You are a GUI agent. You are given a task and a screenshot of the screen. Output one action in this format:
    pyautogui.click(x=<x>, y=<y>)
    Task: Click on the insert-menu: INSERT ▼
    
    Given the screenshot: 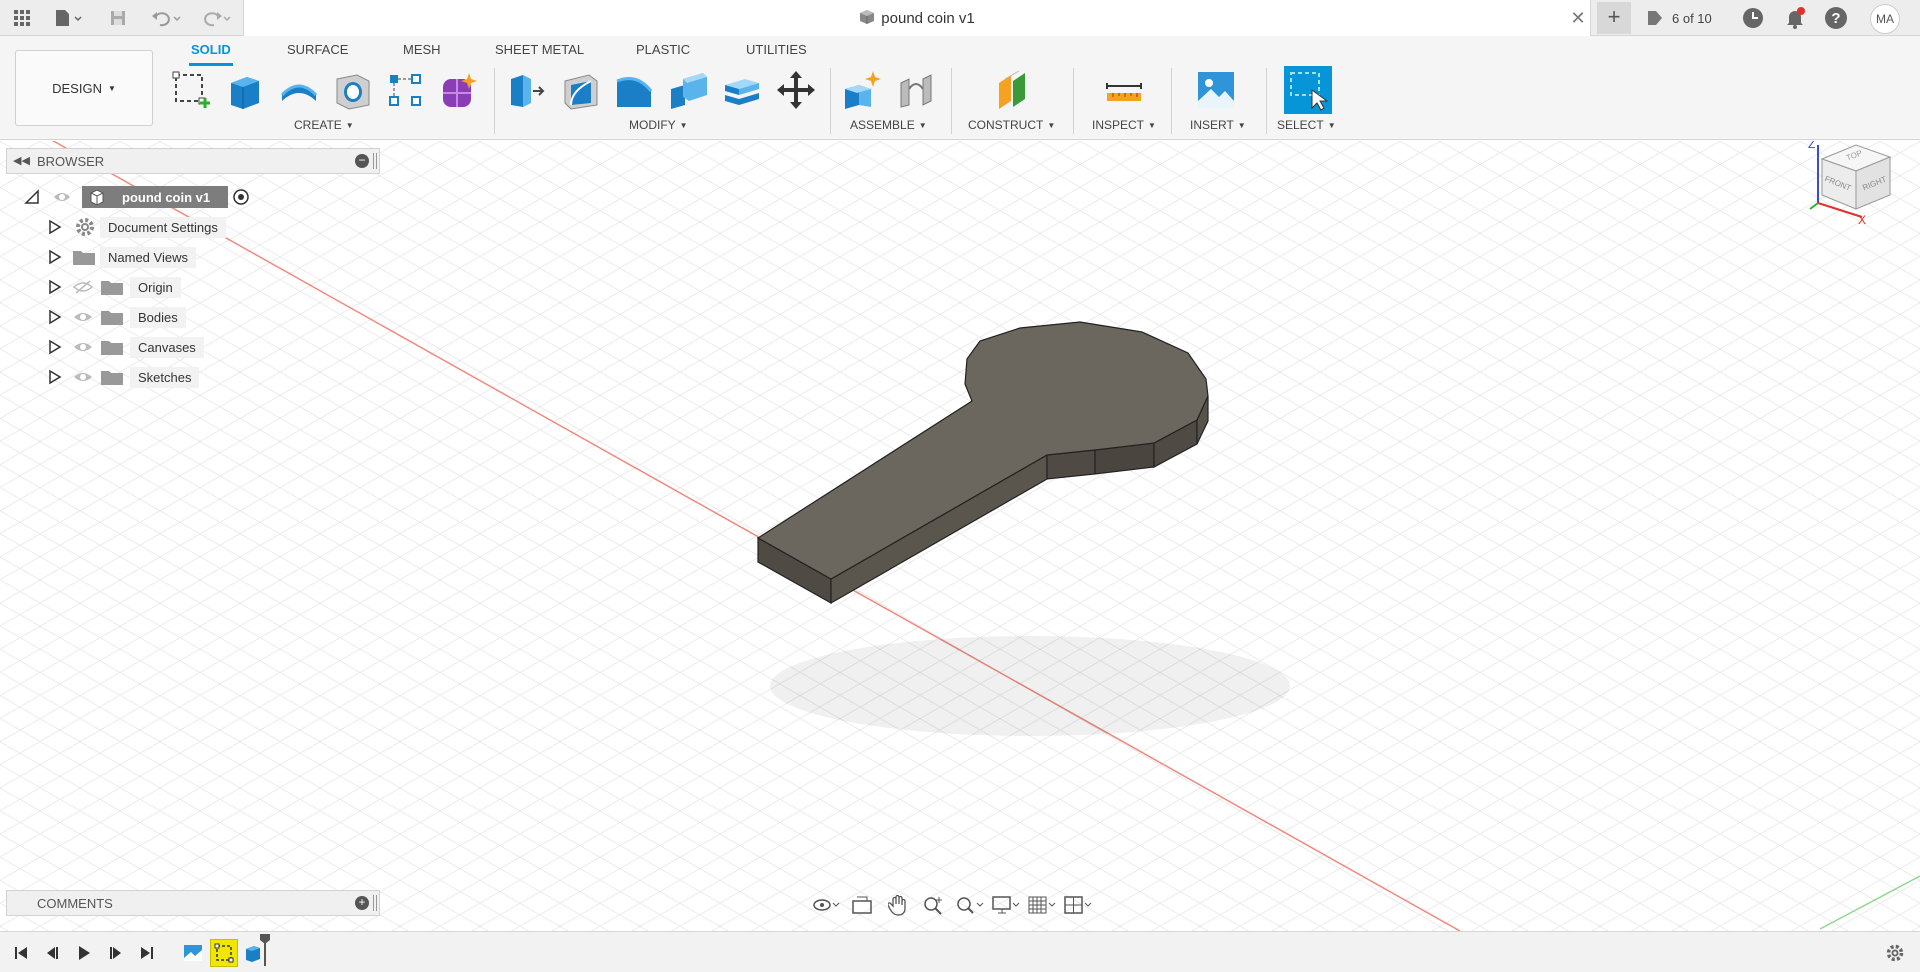 What is the action you would take?
    pyautogui.click(x=1218, y=125)
    